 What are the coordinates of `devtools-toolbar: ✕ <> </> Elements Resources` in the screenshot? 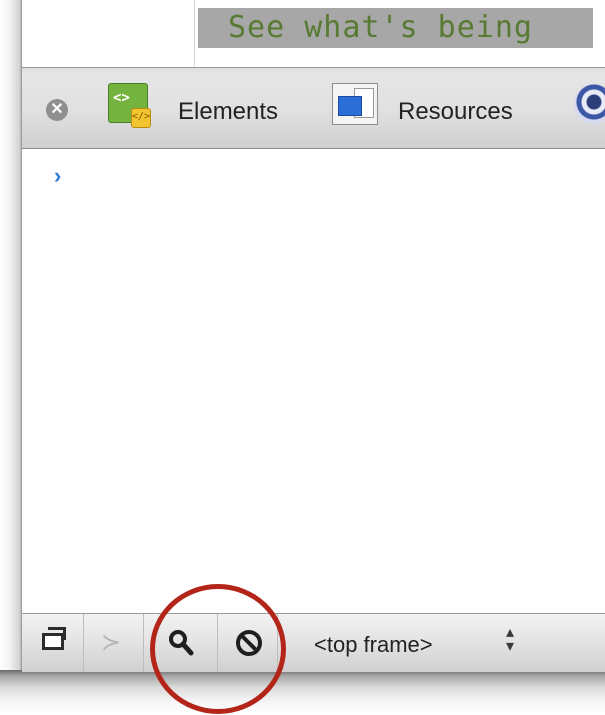 It's located at (313, 108).